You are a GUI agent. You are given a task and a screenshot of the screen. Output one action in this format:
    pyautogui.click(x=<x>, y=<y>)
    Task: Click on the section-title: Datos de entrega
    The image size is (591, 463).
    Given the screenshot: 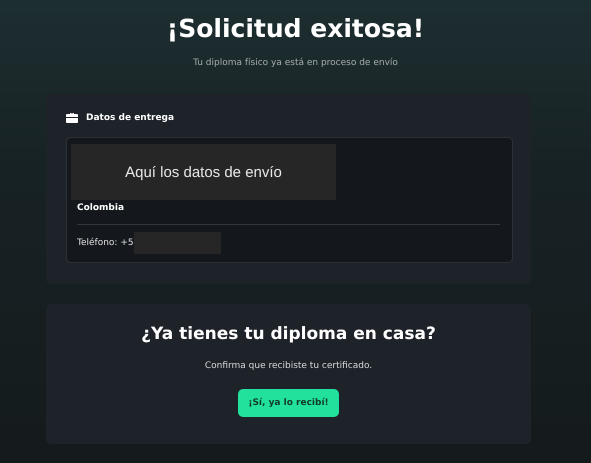 What is the action you would take?
    pyautogui.click(x=130, y=117)
    